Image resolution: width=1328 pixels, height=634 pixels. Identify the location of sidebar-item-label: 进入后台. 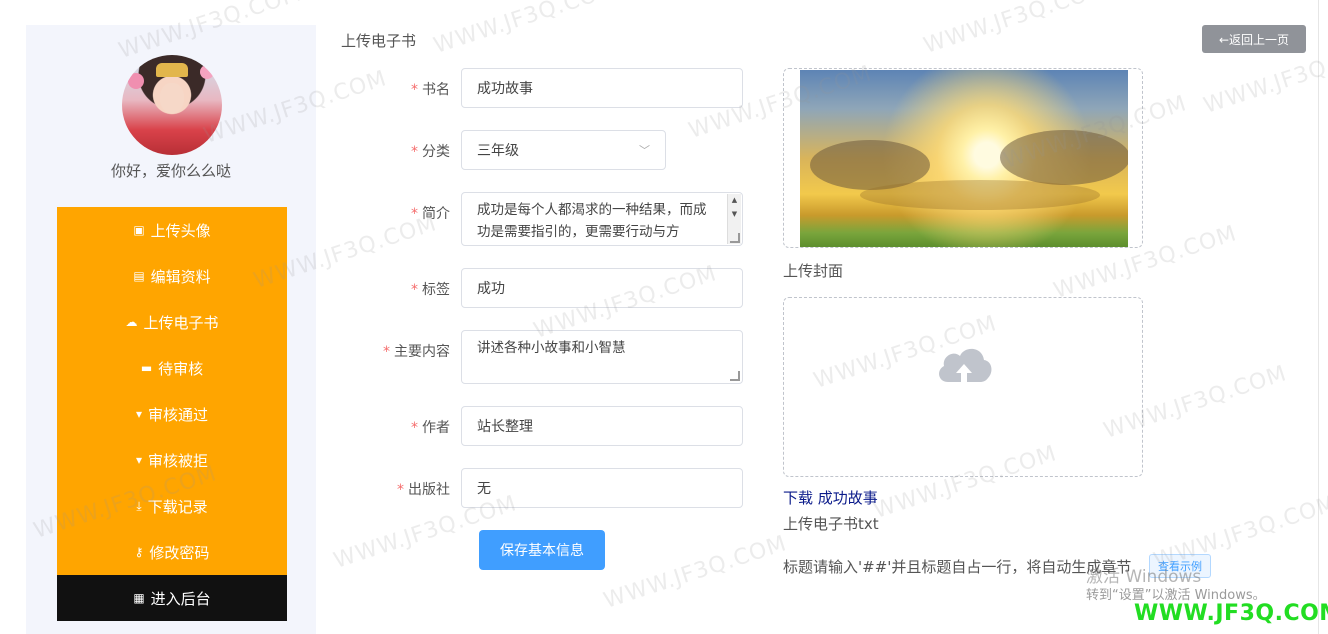
(180, 598).